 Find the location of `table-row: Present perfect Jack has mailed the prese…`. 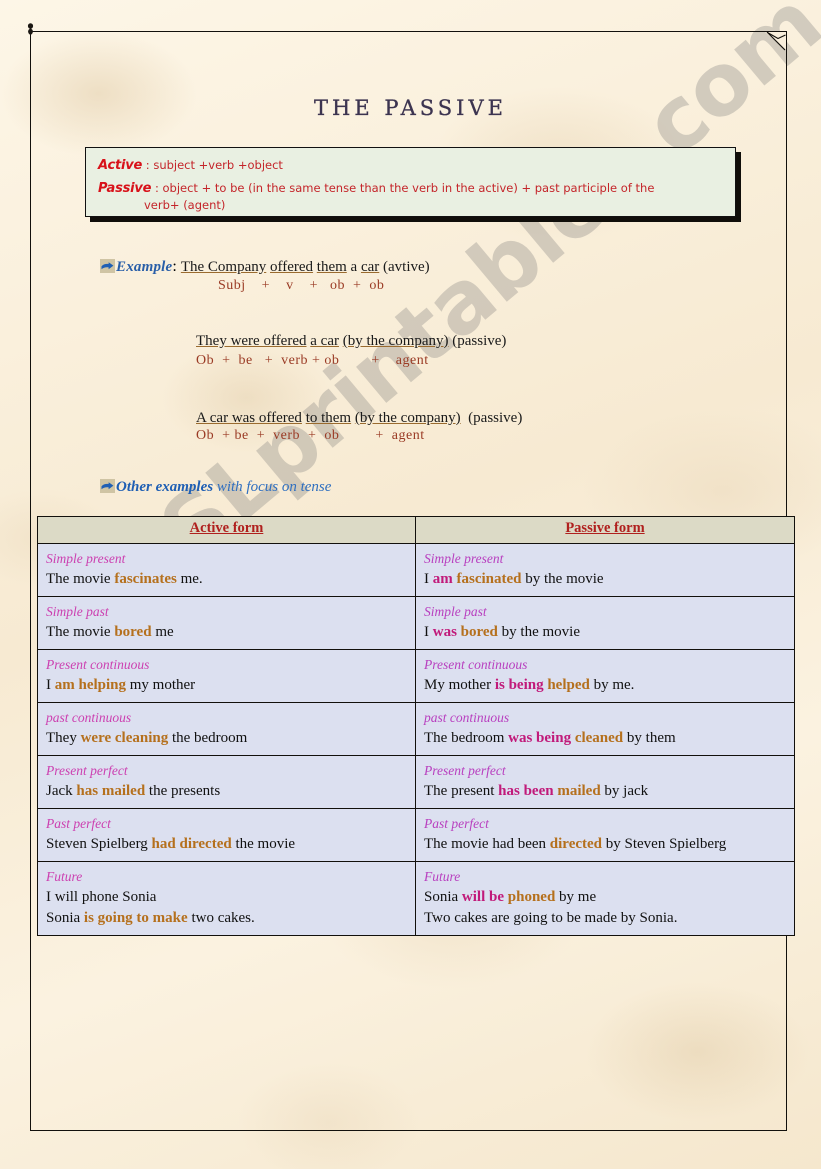

table-row: Present perfect Jack has mailed the prese… is located at coordinates (416, 782).